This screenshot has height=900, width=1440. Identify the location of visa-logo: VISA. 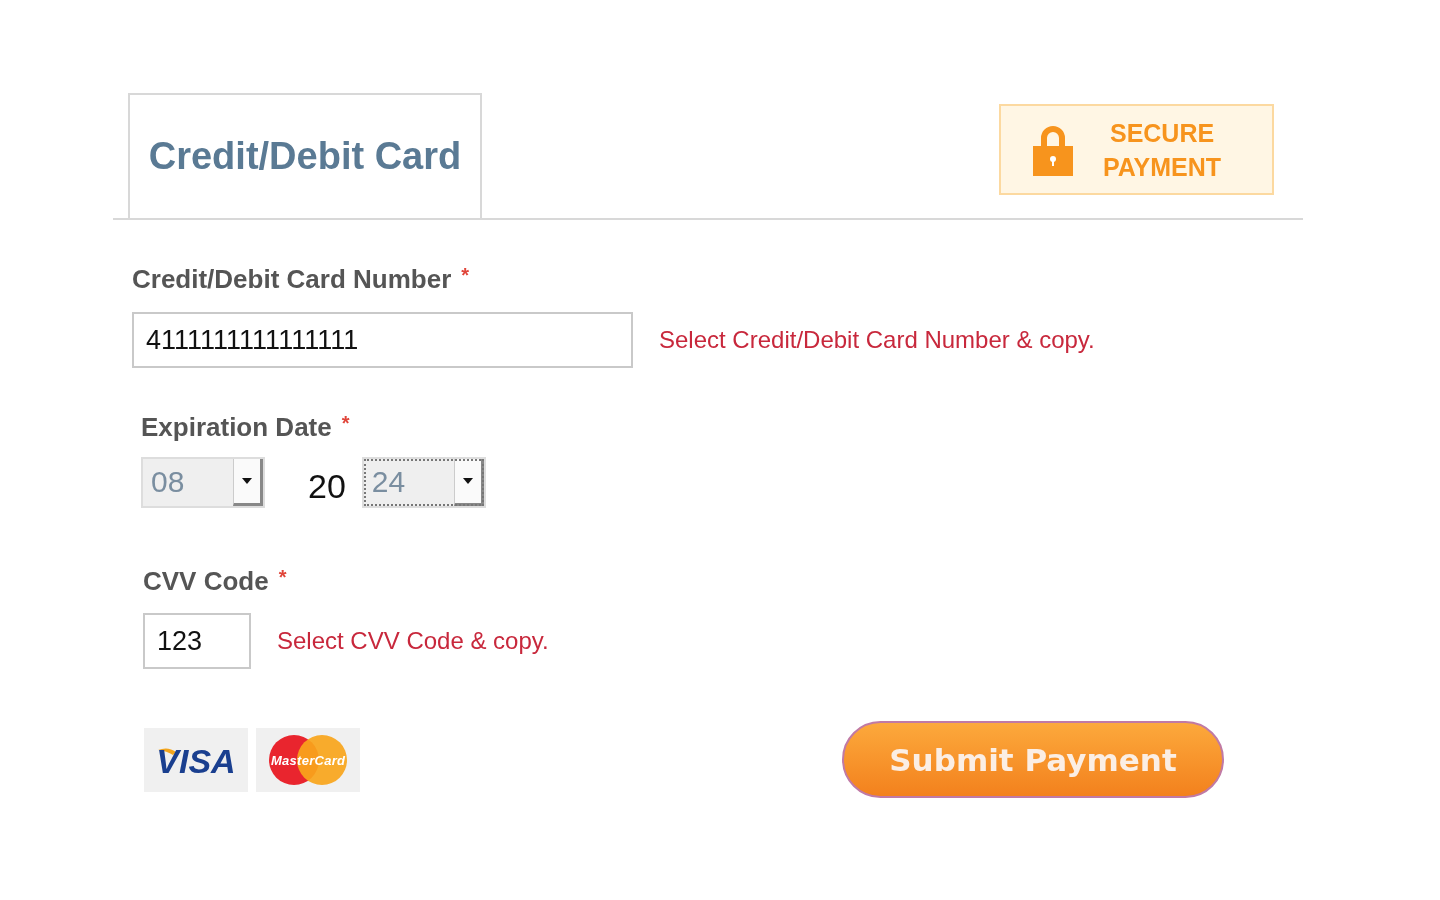
(196, 759).